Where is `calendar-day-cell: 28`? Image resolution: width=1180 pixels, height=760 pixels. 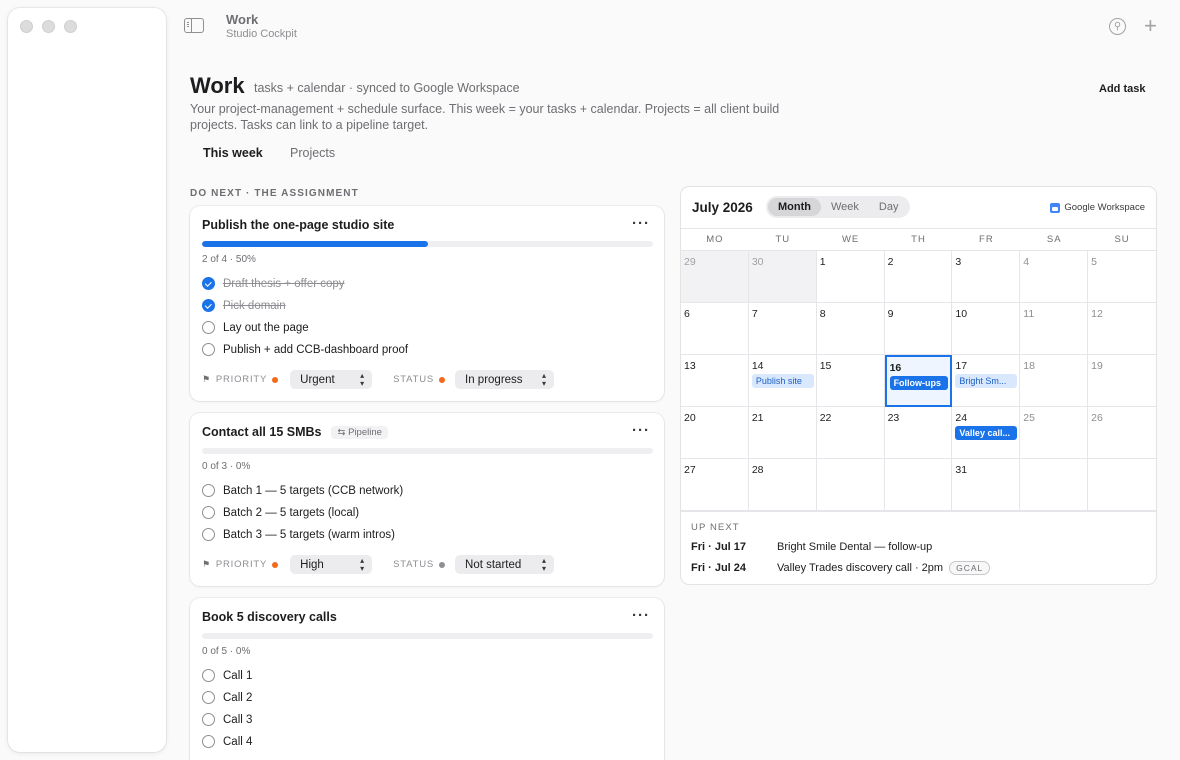 calendar-day-cell: 28 is located at coordinates (782, 485).